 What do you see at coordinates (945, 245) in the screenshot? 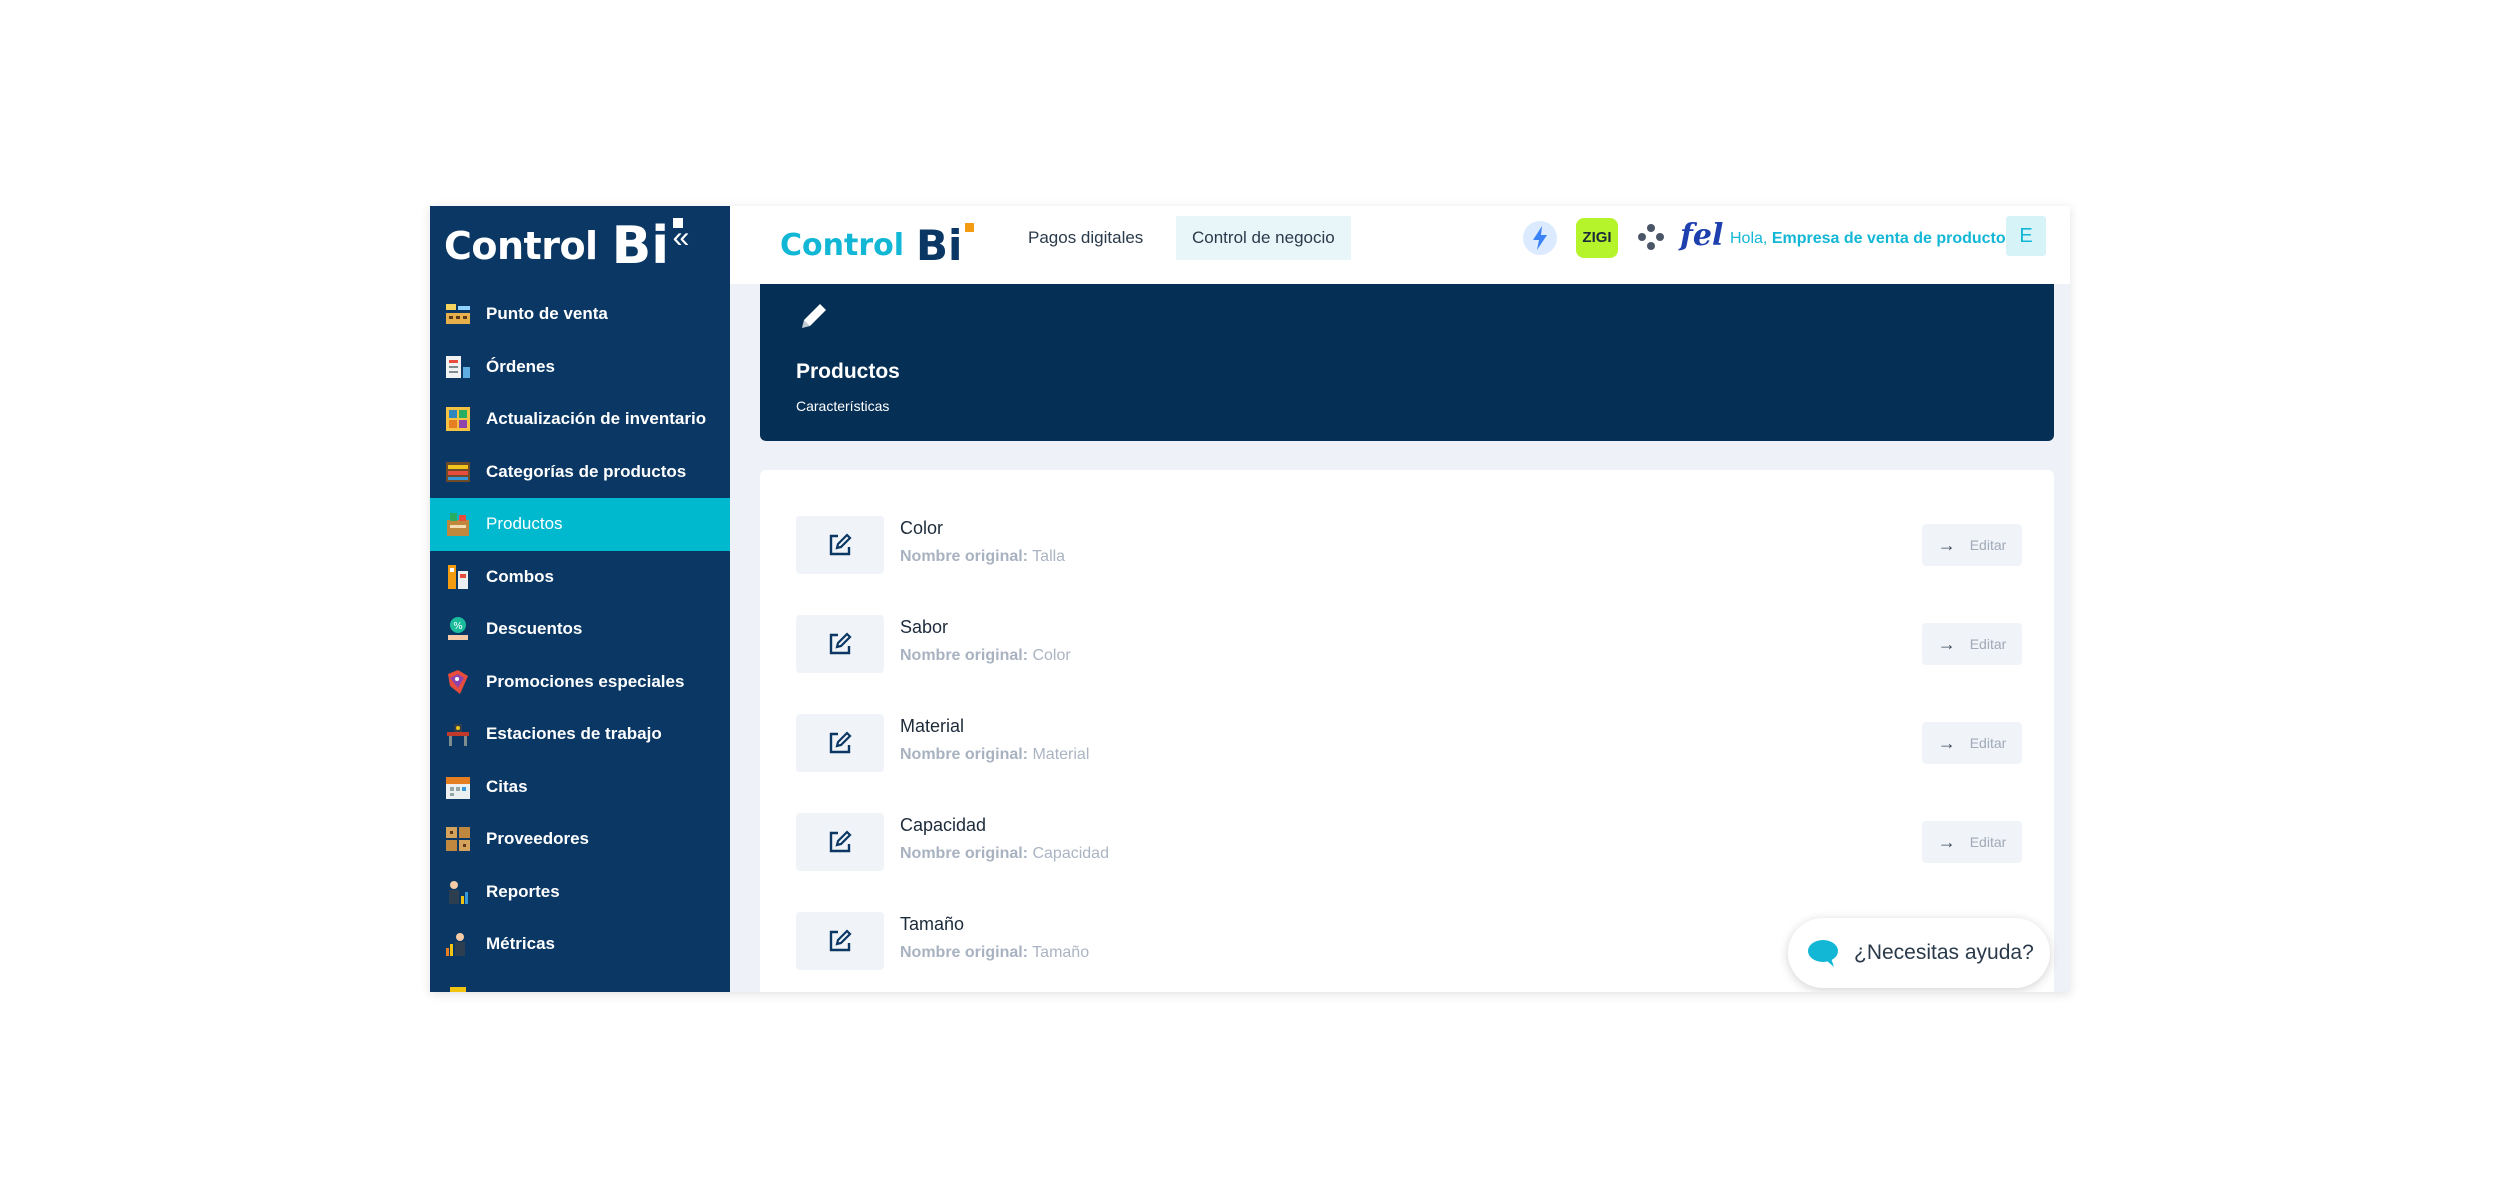
I see `header-logo-mark: Bi` at bounding box center [945, 245].